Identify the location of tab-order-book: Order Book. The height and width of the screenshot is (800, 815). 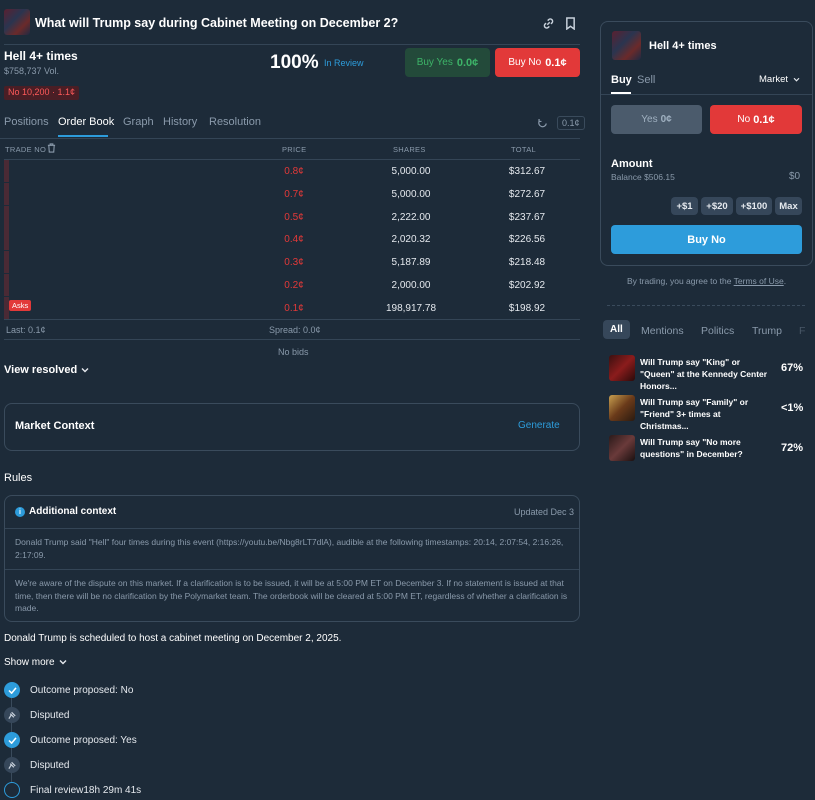
(86, 122).